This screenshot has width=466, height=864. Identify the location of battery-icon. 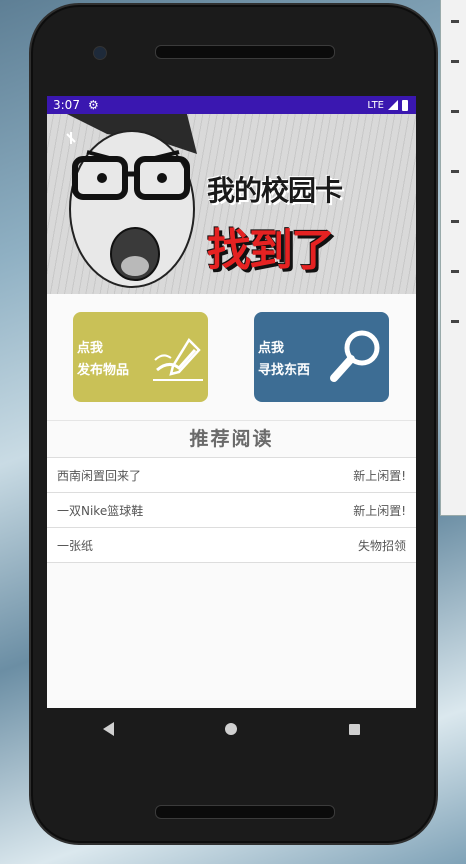
(405, 105).